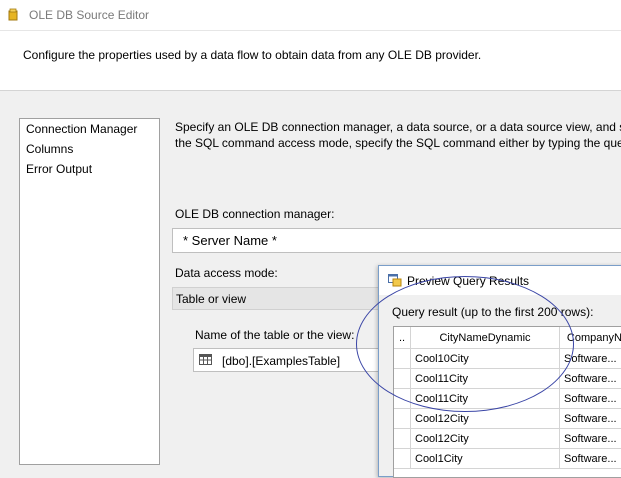 The height and width of the screenshot is (478, 621). What do you see at coordinates (396, 240) in the screenshot?
I see `connection-manager-dropdown: * Server Name *` at bounding box center [396, 240].